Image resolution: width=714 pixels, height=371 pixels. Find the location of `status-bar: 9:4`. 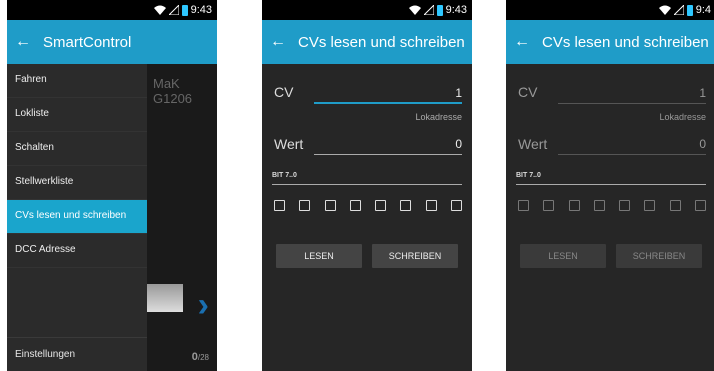

status-bar: 9:4 is located at coordinates (610, 10).